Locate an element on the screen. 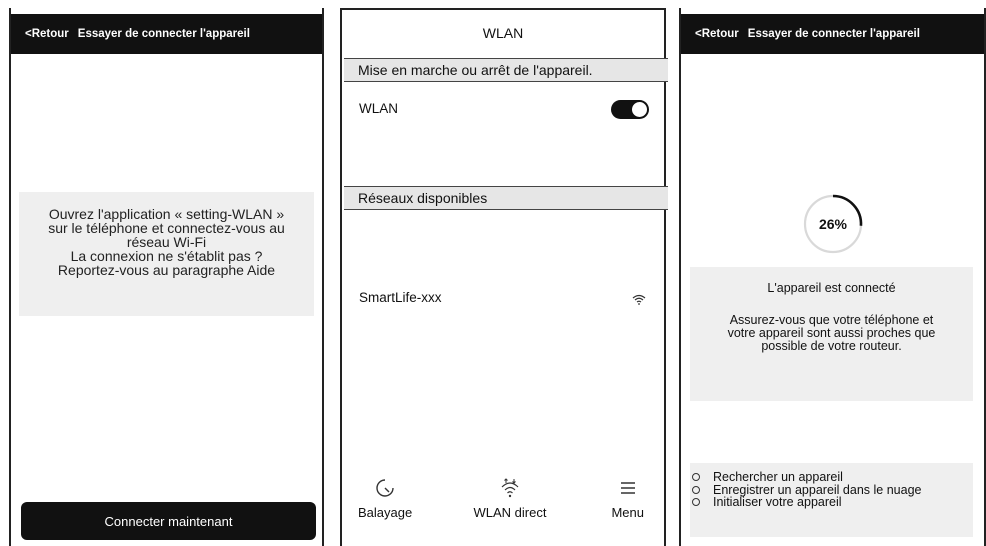 The height and width of the screenshot is (546, 986). option-search-device: Rechercher un appareil is located at coordinates (806, 477).